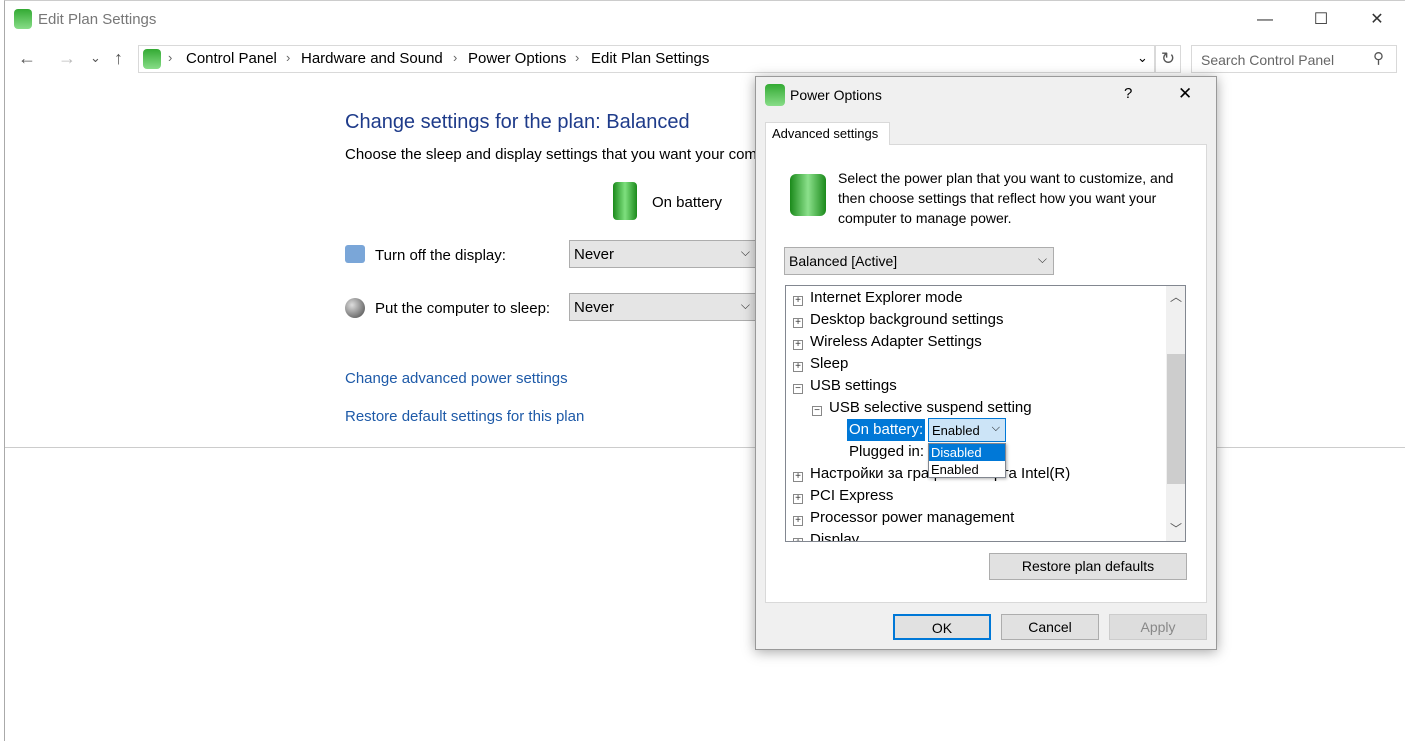 The image size is (1405, 741). What do you see at coordinates (1142, 58) in the screenshot?
I see `address-dropdown-icon: ⌄` at bounding box center [1142, 58].